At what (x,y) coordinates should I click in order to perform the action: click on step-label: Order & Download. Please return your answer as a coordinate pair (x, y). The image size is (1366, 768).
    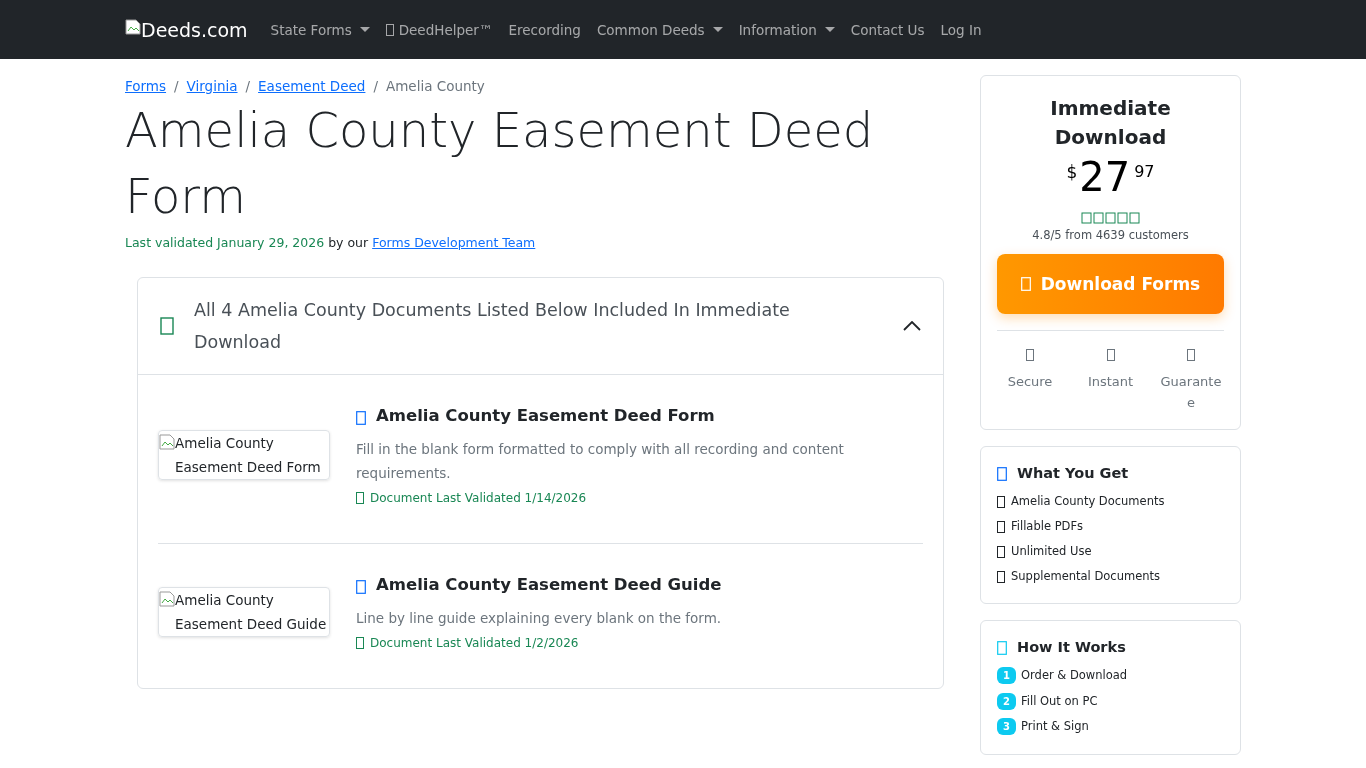
    Looking at the image, I should click on (1074, 675).